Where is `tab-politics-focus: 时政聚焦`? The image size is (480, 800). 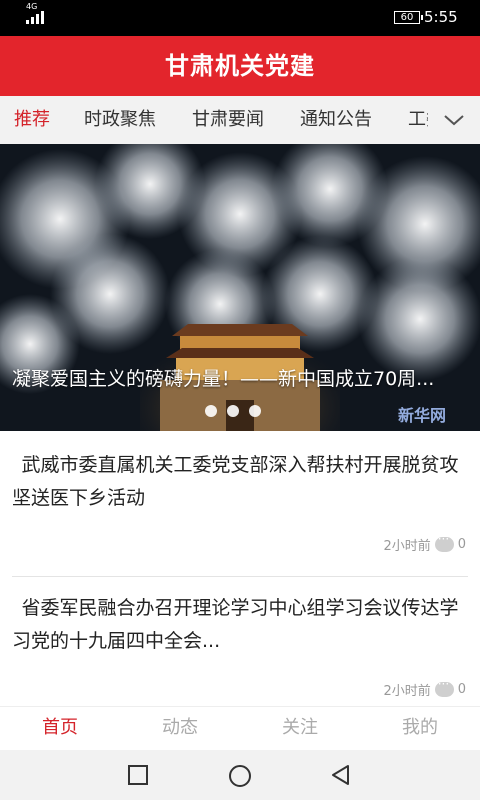 tab-politics-focus: 时政聚焦 is located at coordinates (120, 120).